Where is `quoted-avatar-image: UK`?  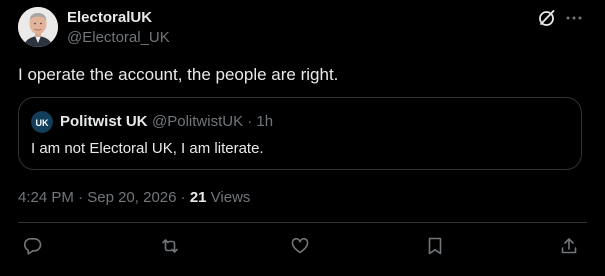 quoted-avatar-image: UK is located at coordinates (42, 122).